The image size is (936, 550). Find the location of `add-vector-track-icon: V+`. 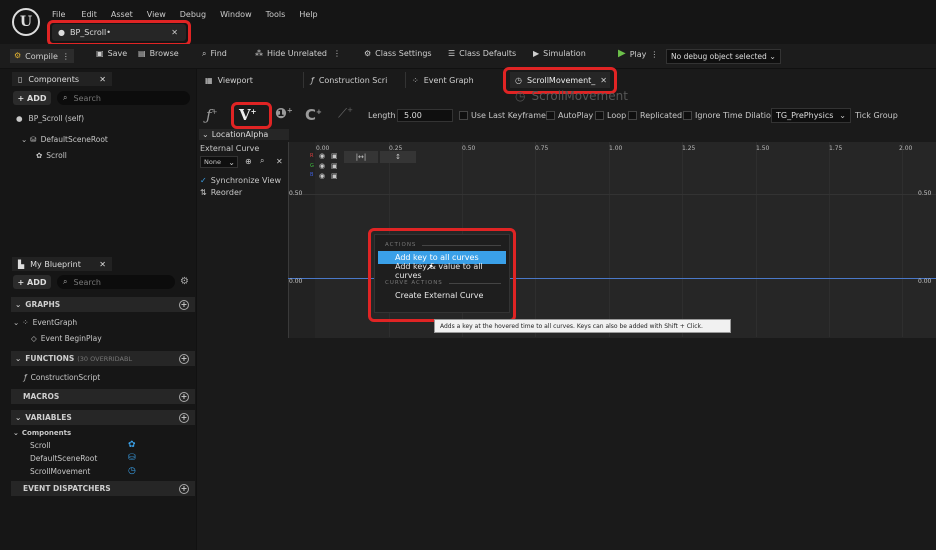

add-vector-track-icon: V+ is located at coordinates (248, 115).